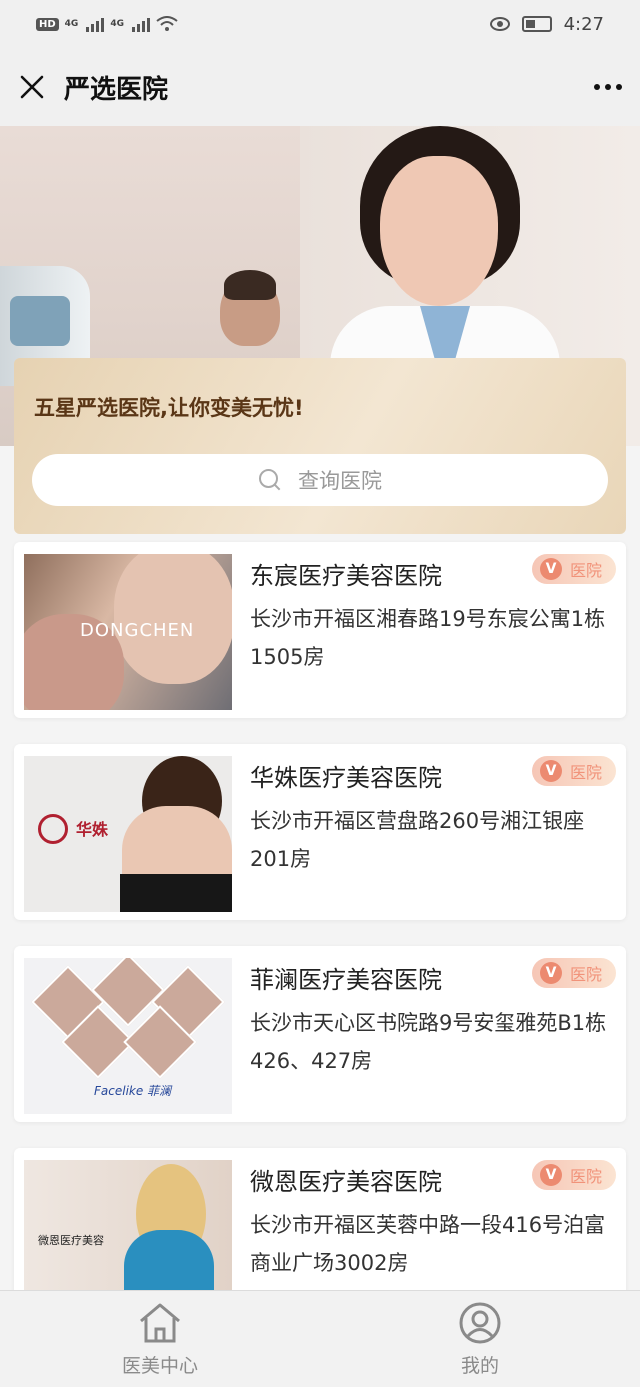  What do you see at coordinates (346, 576) in the screenshot?
I see `hospital-name: 东宸医疗美容医院` at bounding box center [346, 576].